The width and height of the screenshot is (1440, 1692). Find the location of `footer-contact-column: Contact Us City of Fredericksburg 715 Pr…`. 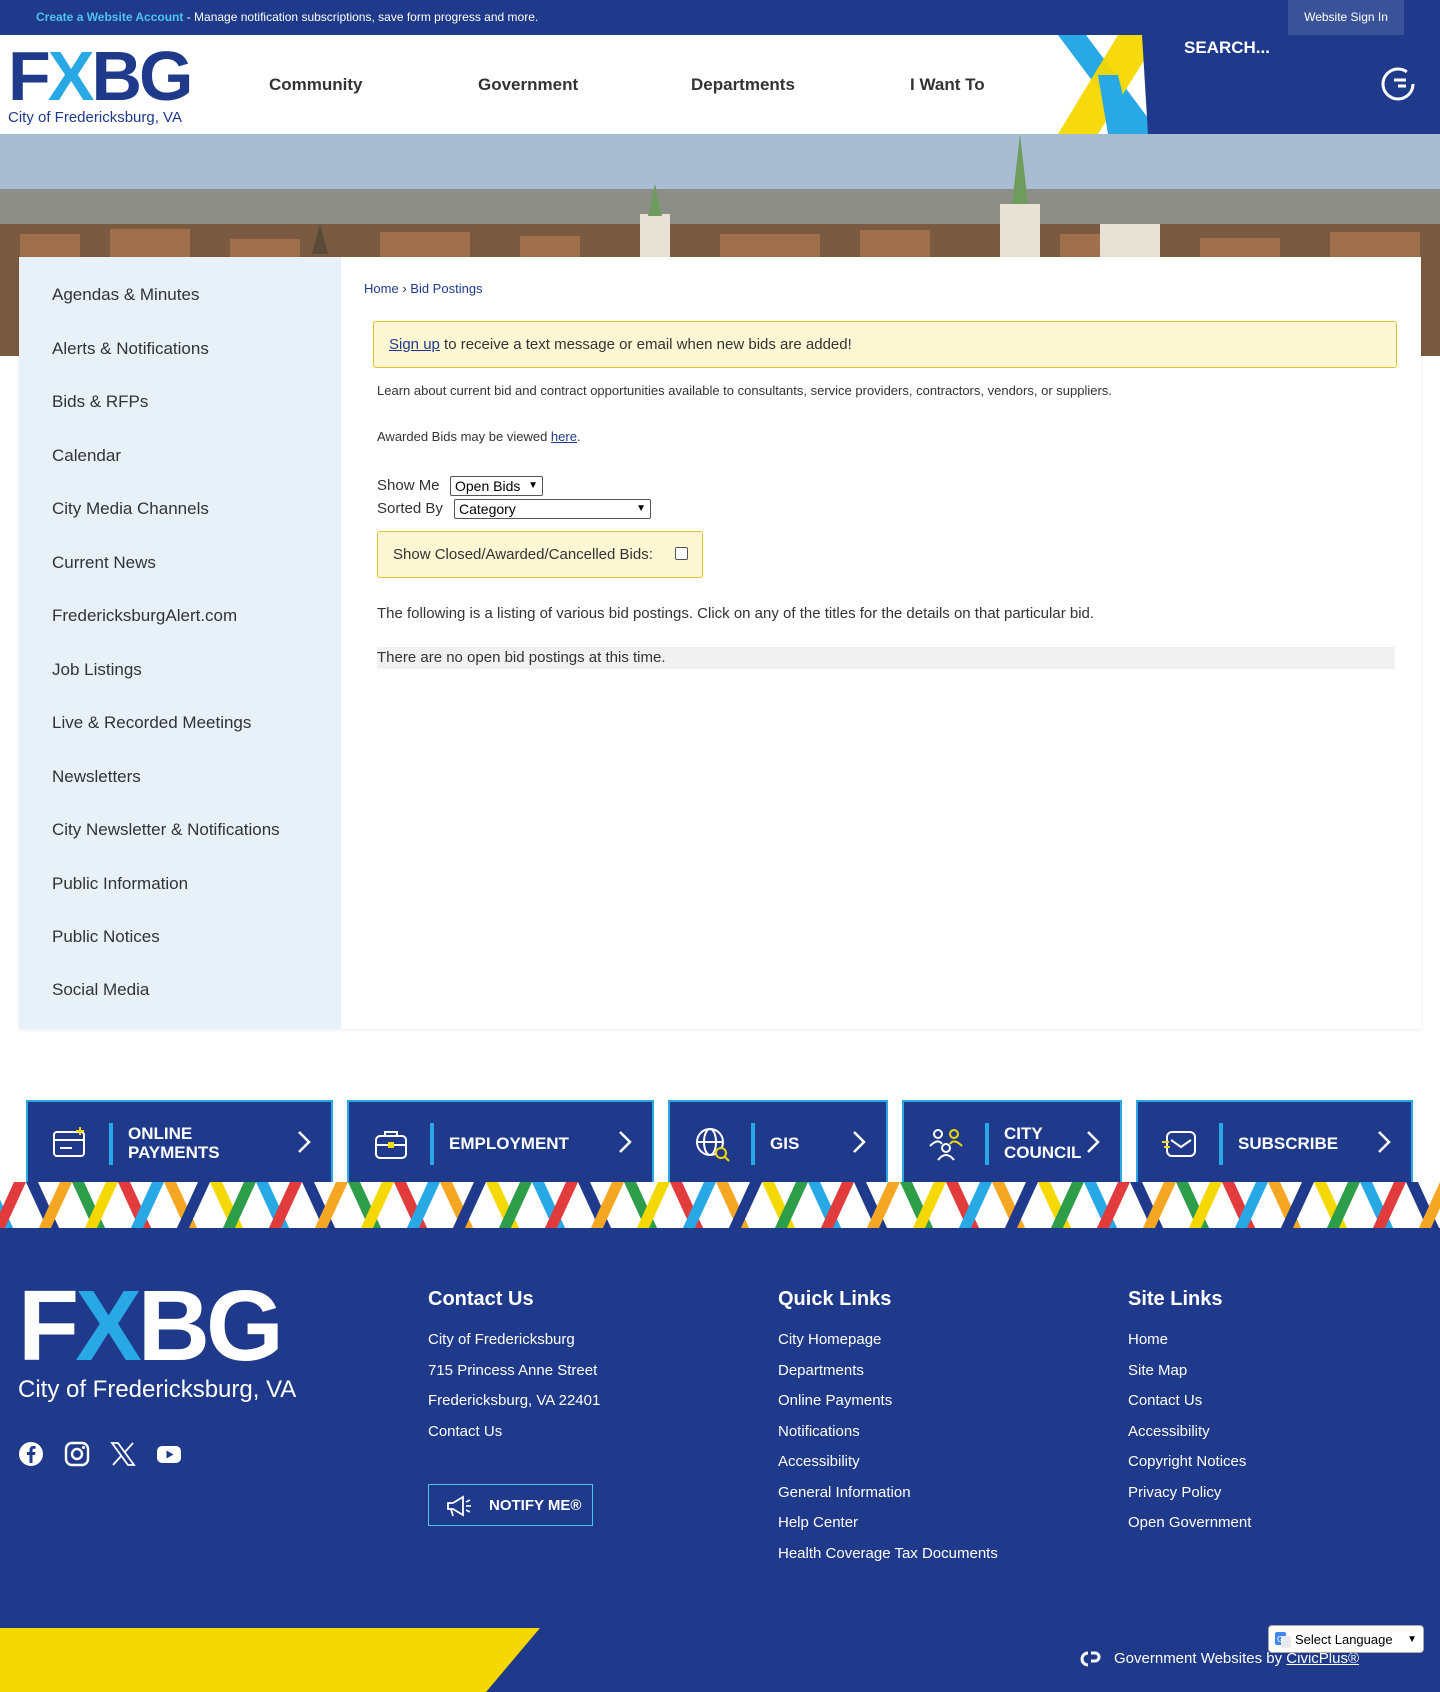

footer-contact-column: Contact Us City of Fredericksburg 715 Pr… is located at coordinates (514, 1370).